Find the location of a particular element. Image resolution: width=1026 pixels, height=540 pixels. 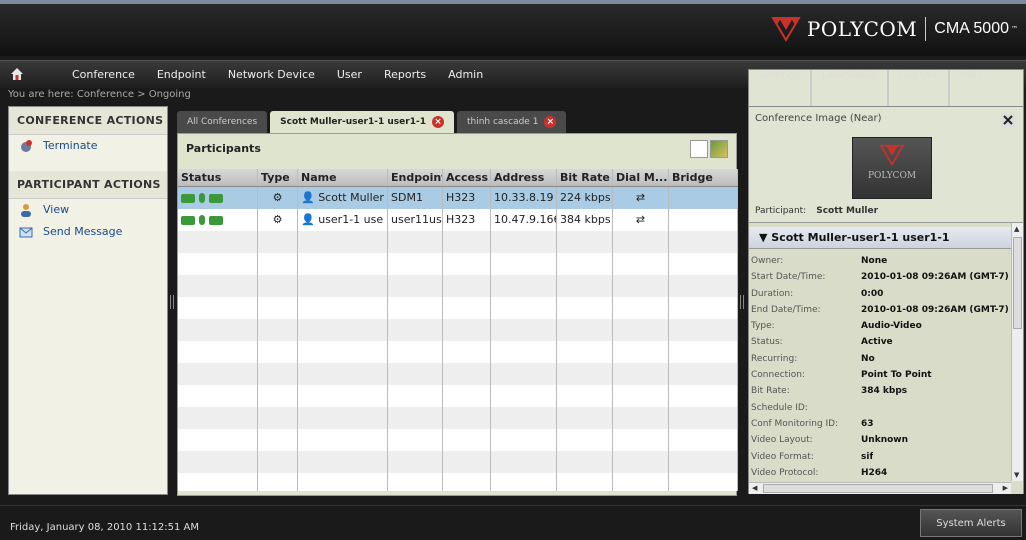

polycom-triangles-icon is located at coordinates (892, 155).